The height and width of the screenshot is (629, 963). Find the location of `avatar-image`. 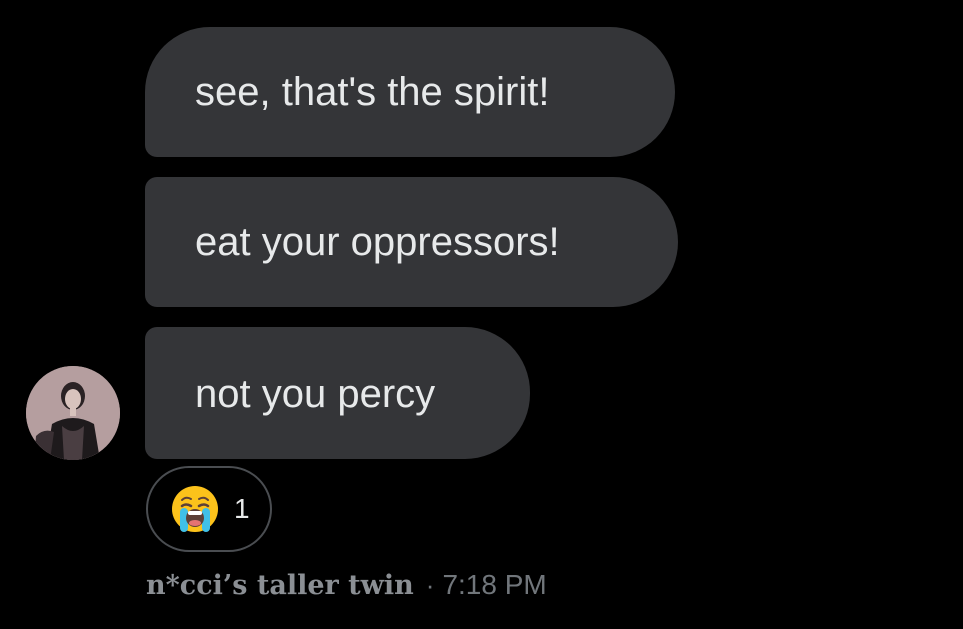

avatar-image is located at coordinates (73, 413).